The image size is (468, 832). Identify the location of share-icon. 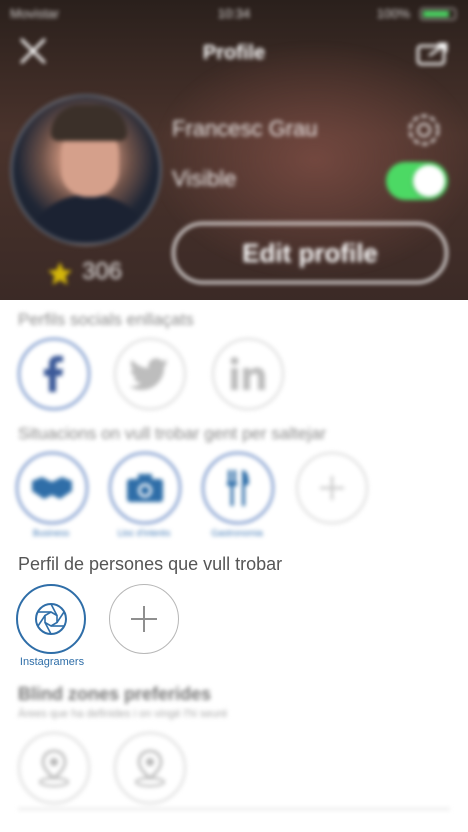
(432, 53).